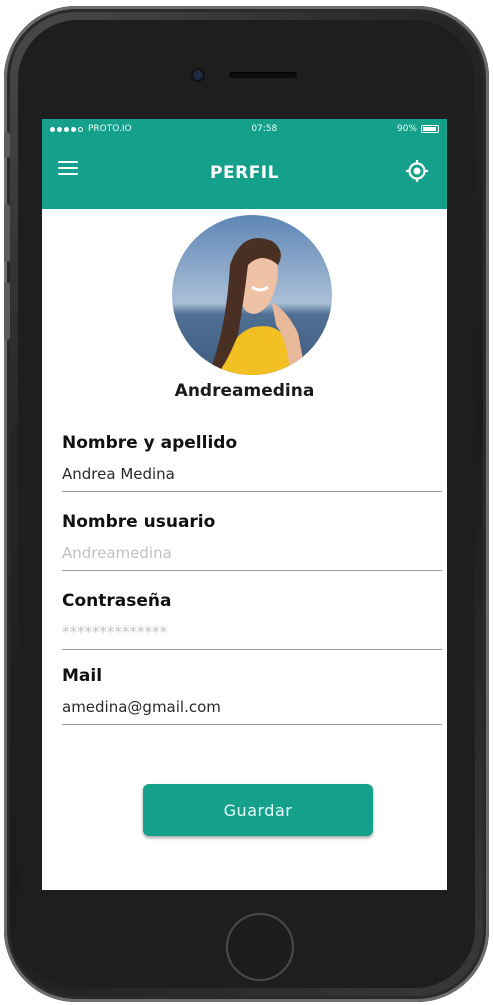 Image resolution: width=493 pixels, height=1005 pixels. I want to click on password-input, so click(252, 633).